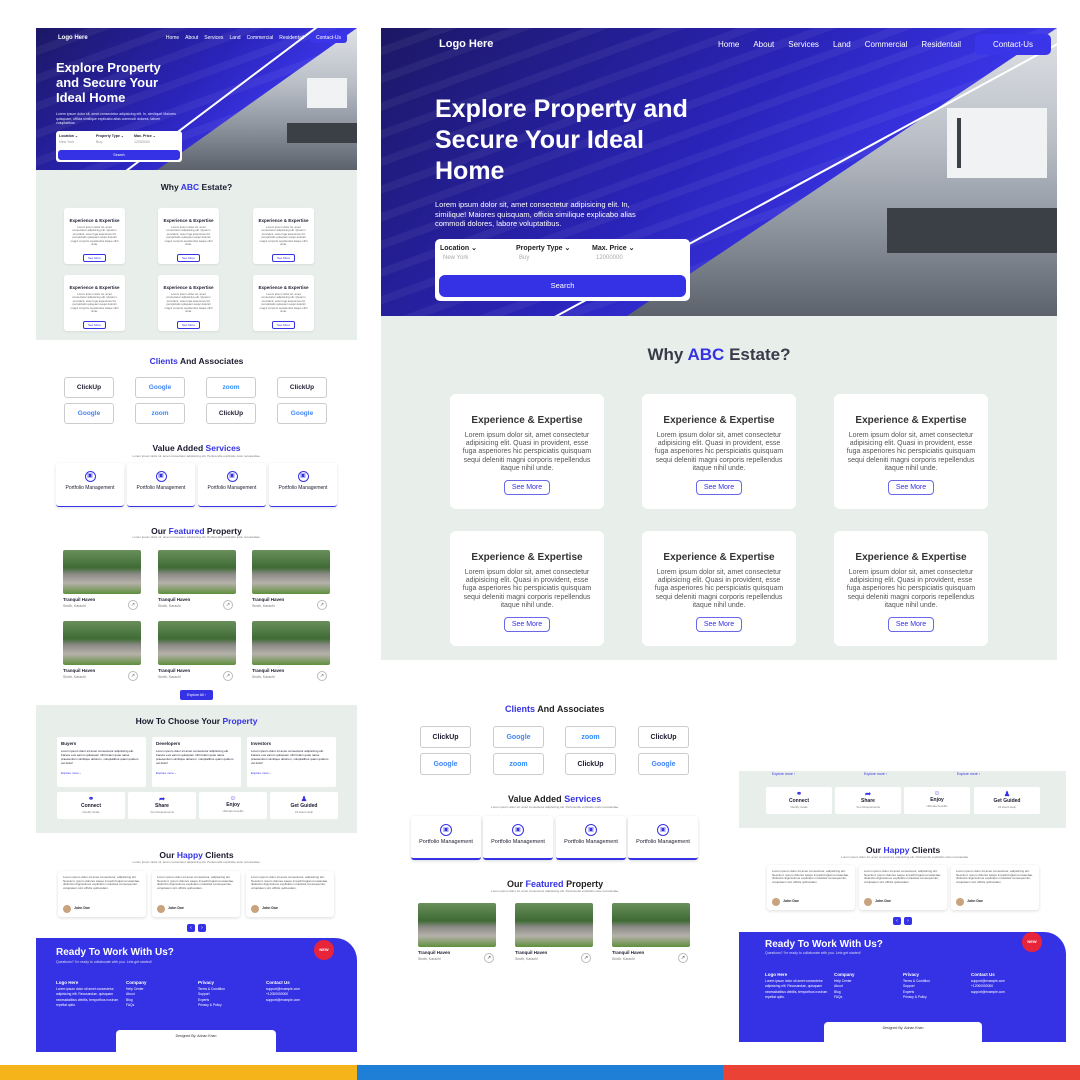  I want to click on explore-all-button: Explore All ›, so click(196, 695).